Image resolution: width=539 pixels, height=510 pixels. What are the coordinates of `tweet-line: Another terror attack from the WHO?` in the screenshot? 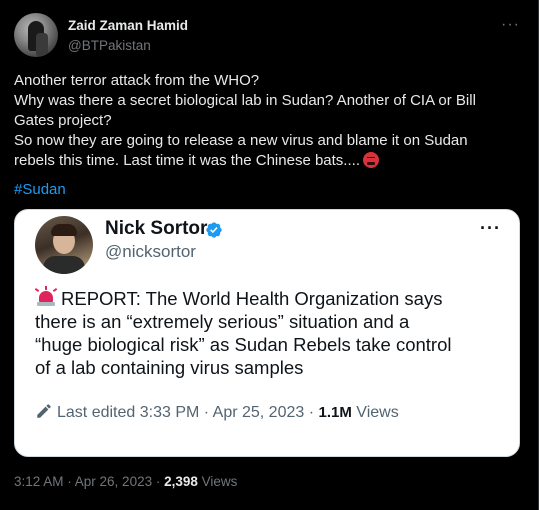 It's located at (137, 80).